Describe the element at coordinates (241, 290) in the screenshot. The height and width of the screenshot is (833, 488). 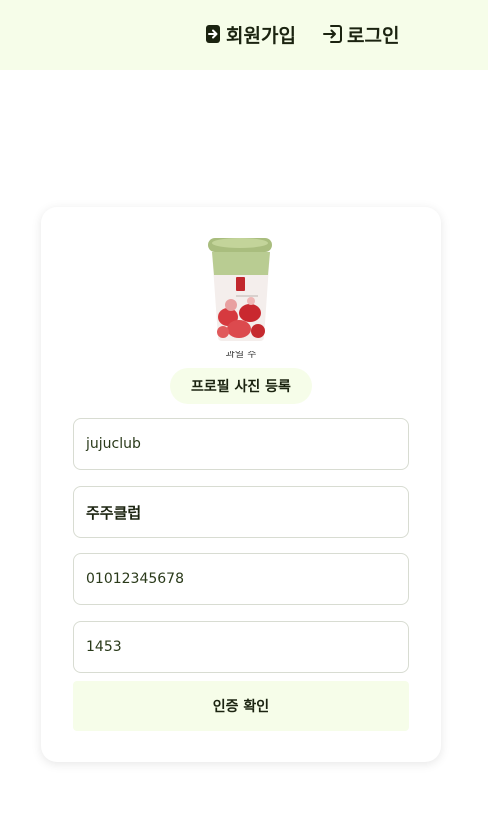
I see `profile-image` at that location.